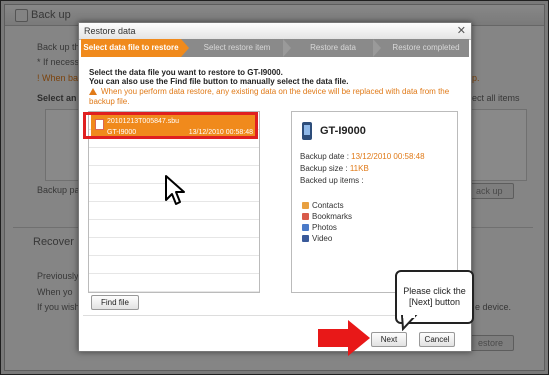  What do you see at coordinates (110, 31) in the screenshot?
I see `dialog-title: Restore data` at bounding box center [110, 31].